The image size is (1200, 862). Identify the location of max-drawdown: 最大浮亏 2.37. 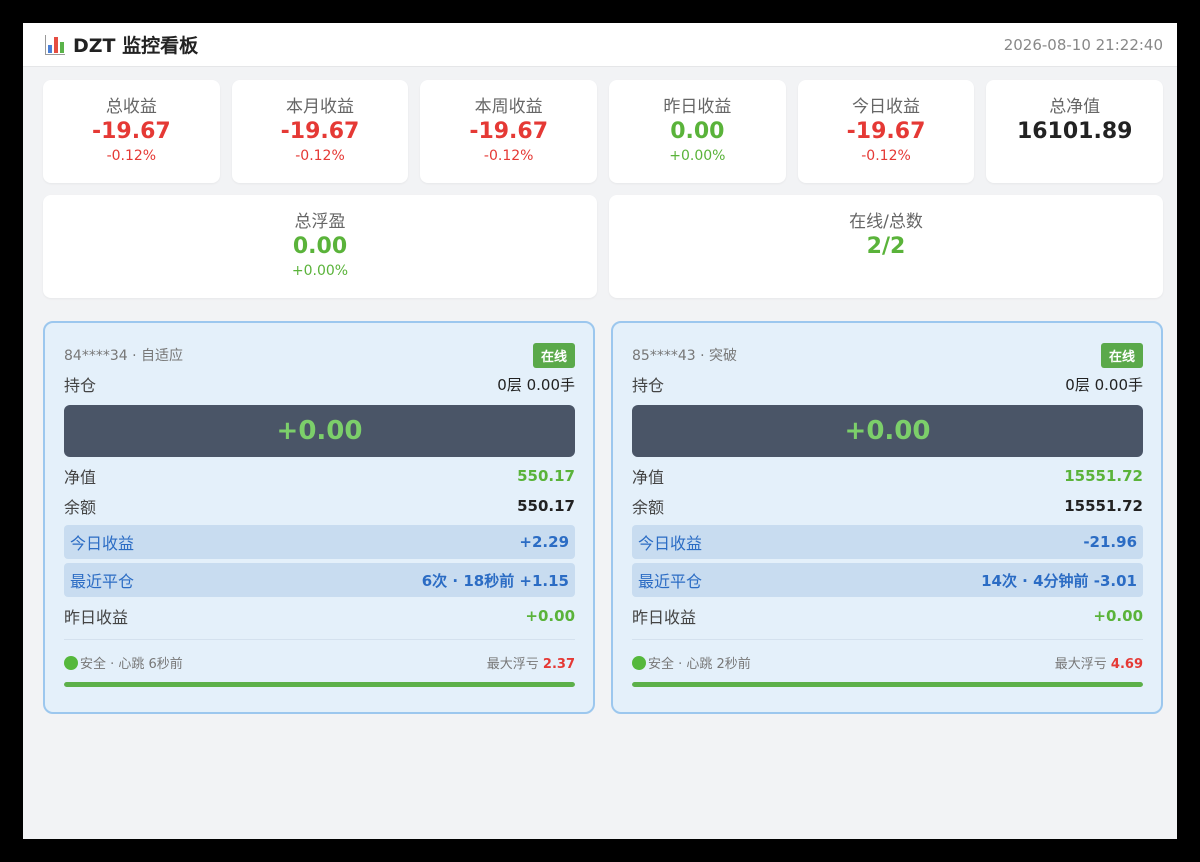
(531, 662).